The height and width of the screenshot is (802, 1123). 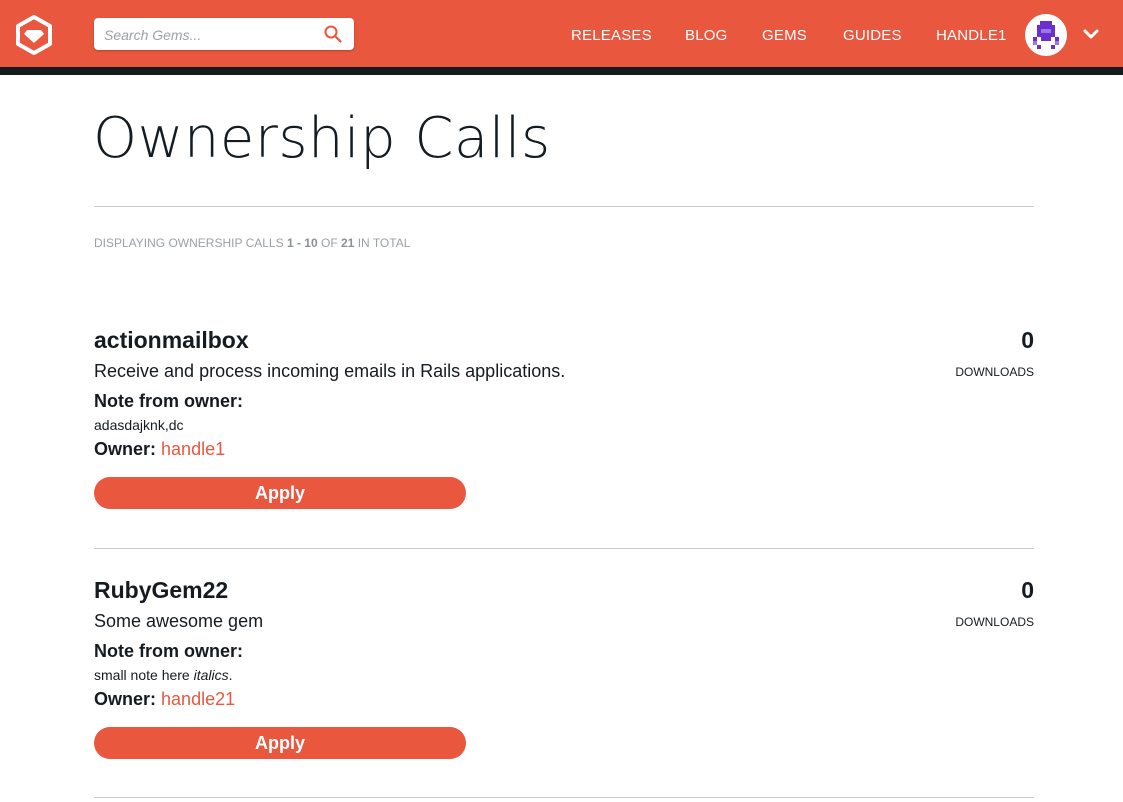 I want to click on note-text-italic: italics, so click(x=211, y=675).